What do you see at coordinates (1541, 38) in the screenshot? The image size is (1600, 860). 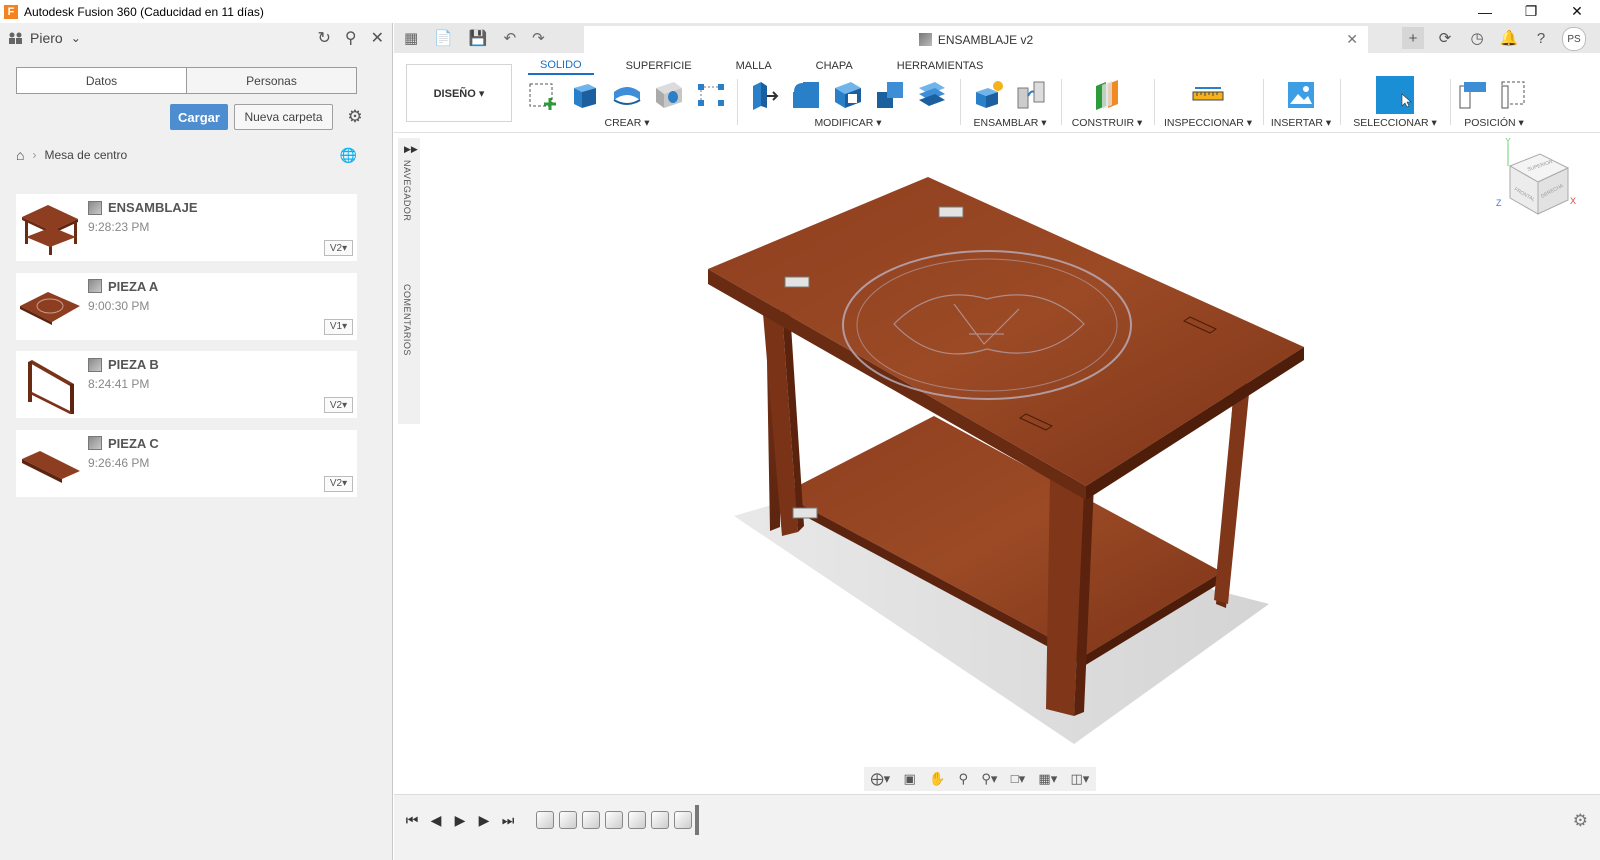 I see `help-icon: ?` at bounding box center [1541, 38].